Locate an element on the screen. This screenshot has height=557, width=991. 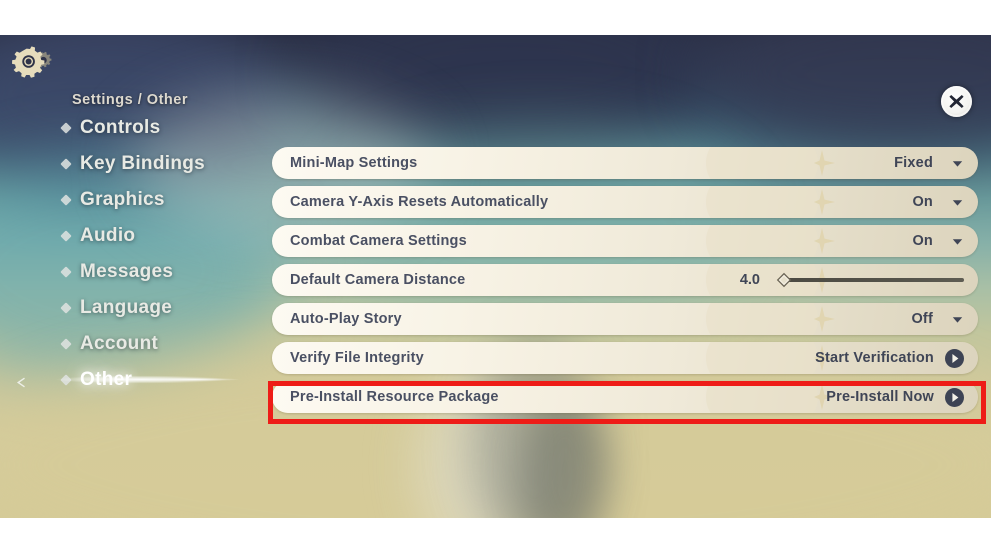
close-icon is located at coordinates (956, 101).